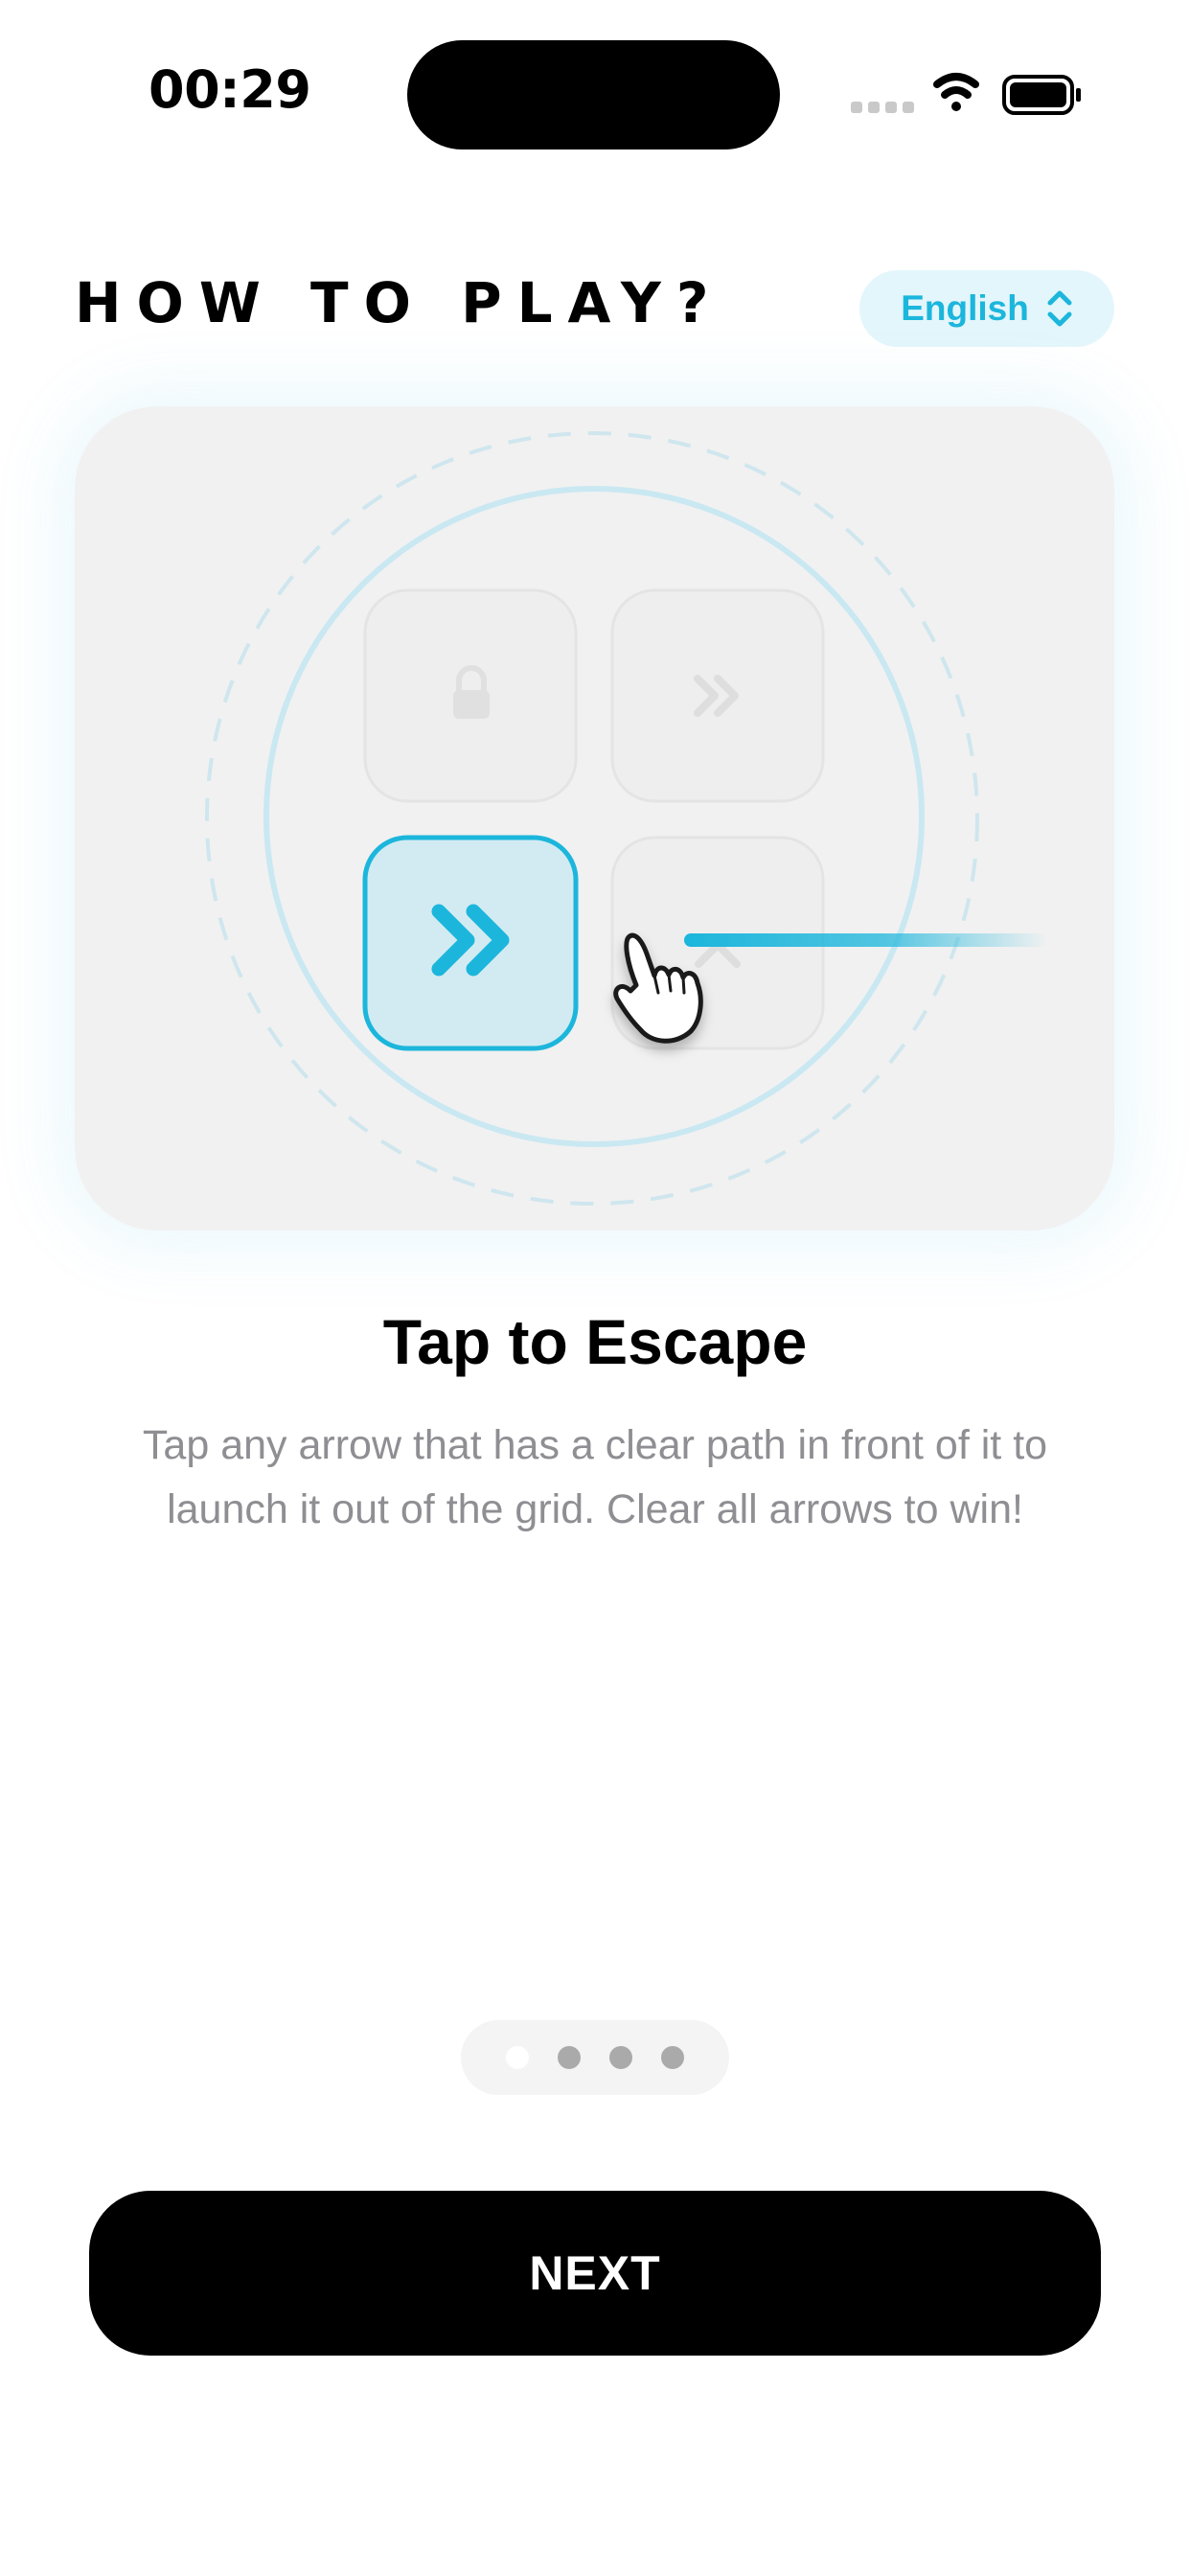 This screenshot has width=1190, height=2576. I want to click on cellular-signal-icon, so click(883, 107).